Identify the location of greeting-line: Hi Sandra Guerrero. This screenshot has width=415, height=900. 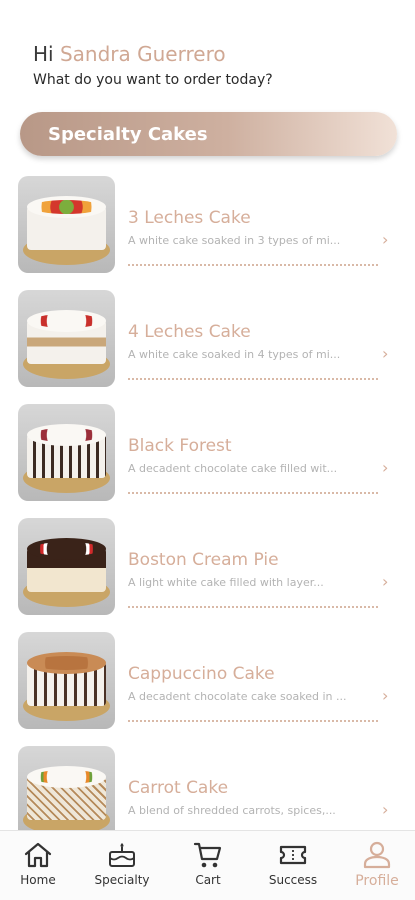
(153, 54).